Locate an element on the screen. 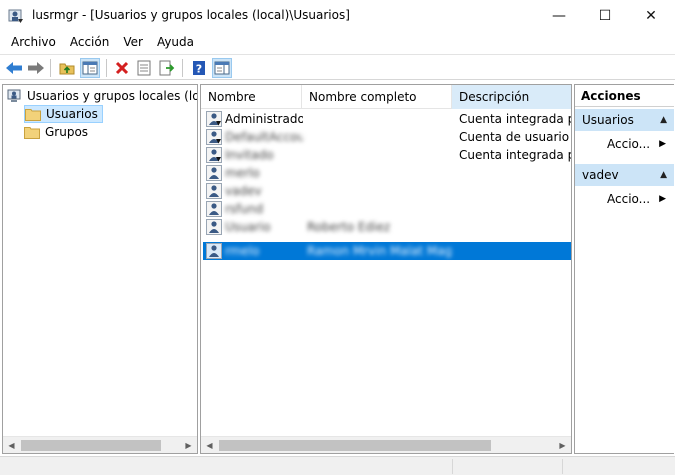 This screenshot has height=475, width=675. user-name: Invitado is located at coordinates (249, 155).